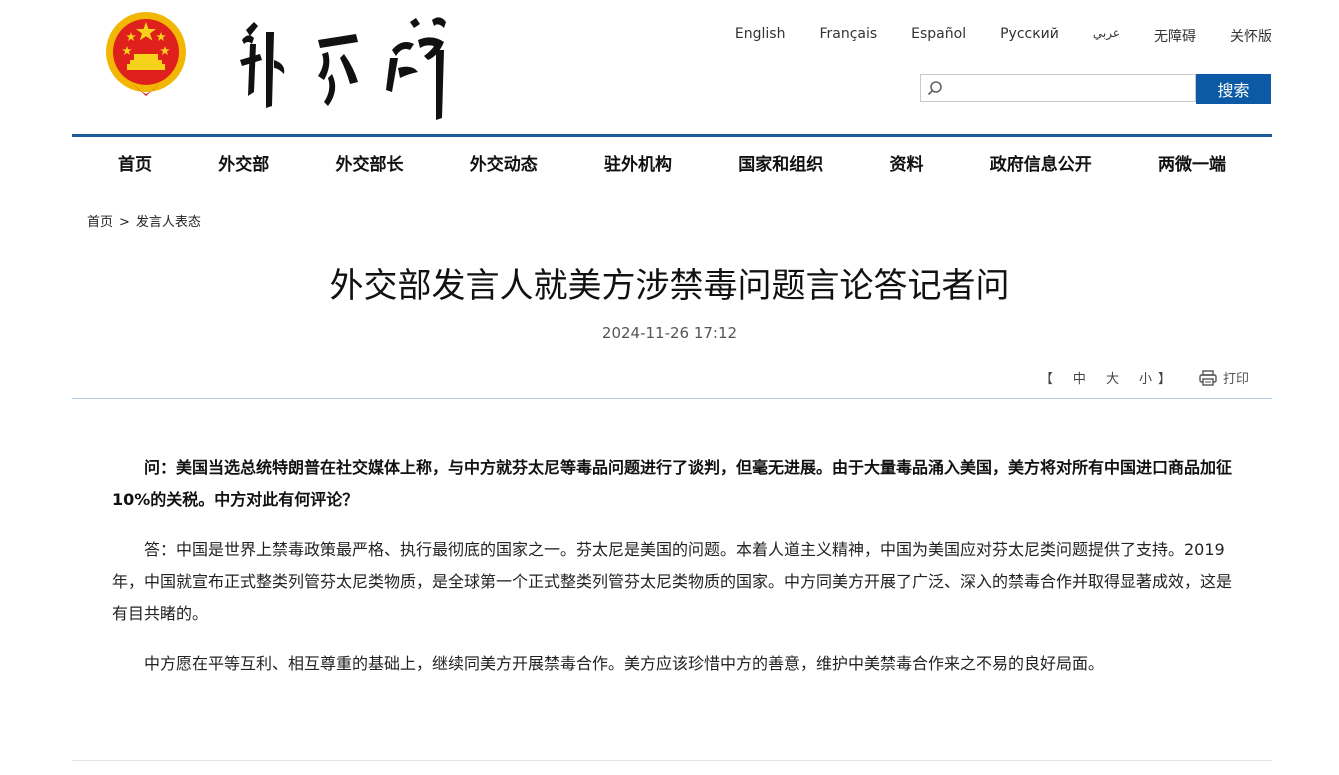 The image size is (1339, 775). Describe the element at coordinates (1112, 377) in the screenshot. I see `font-size-large-button: 大` at that location.